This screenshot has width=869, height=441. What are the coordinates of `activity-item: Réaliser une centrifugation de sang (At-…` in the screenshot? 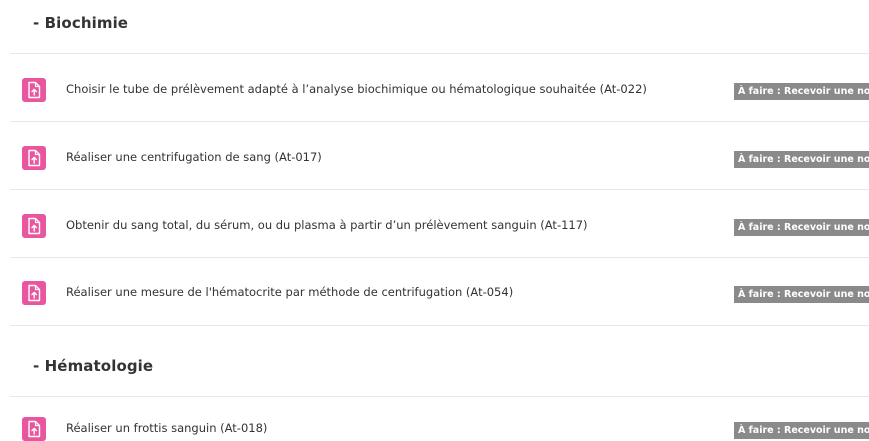 It's located at (434, 161).